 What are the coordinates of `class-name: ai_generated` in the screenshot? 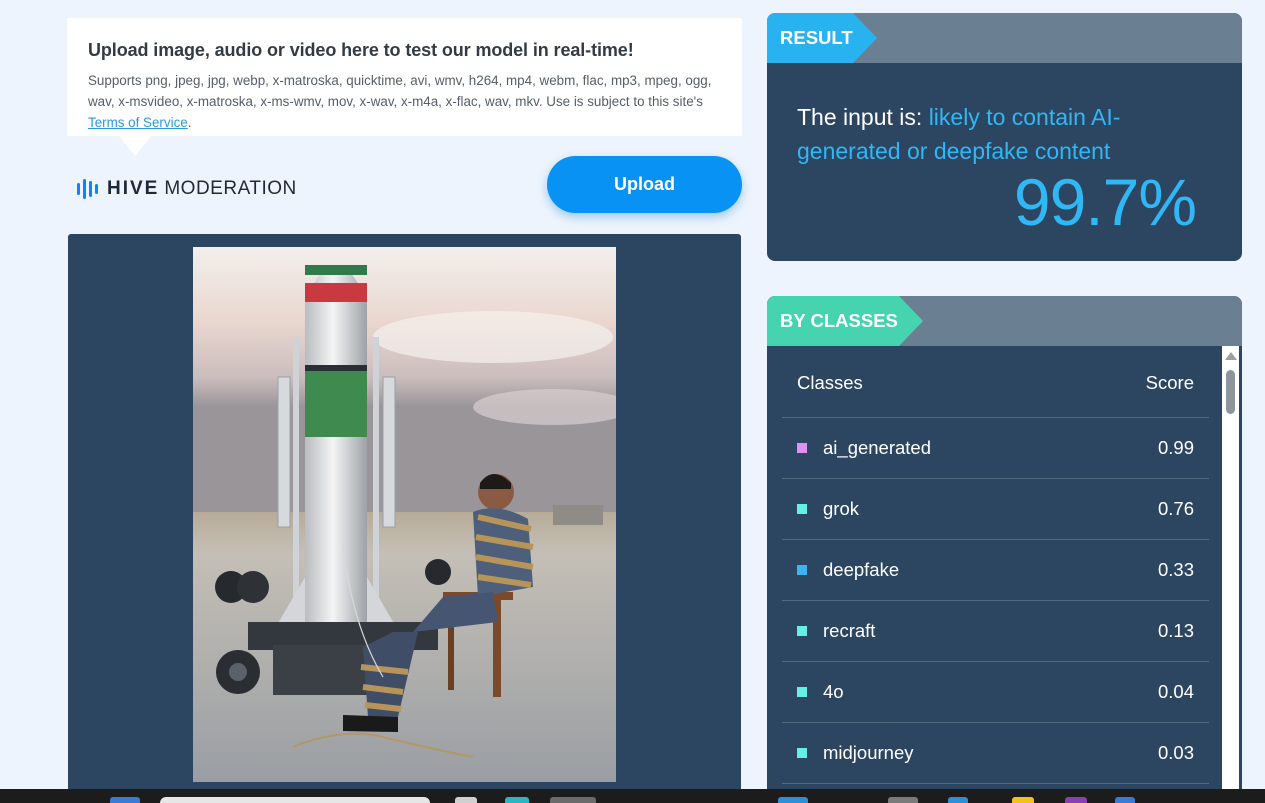 It's located at (877, 447).